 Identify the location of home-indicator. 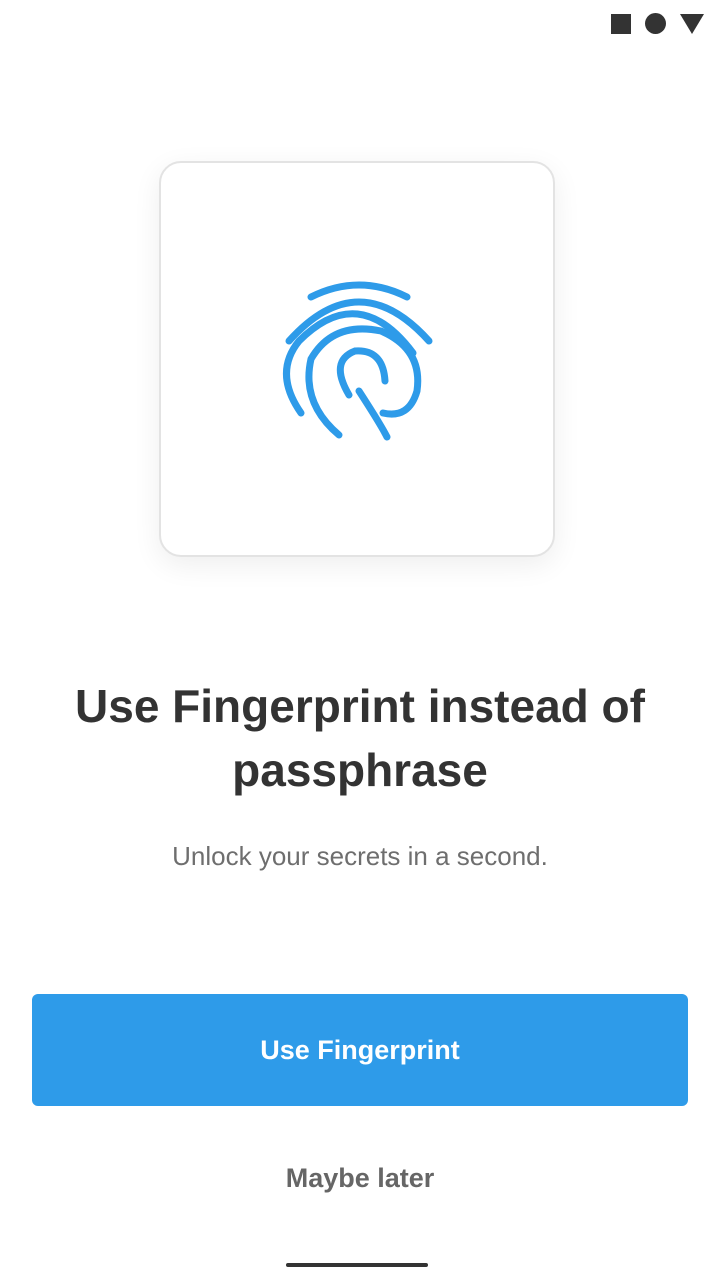
(357, 1265).